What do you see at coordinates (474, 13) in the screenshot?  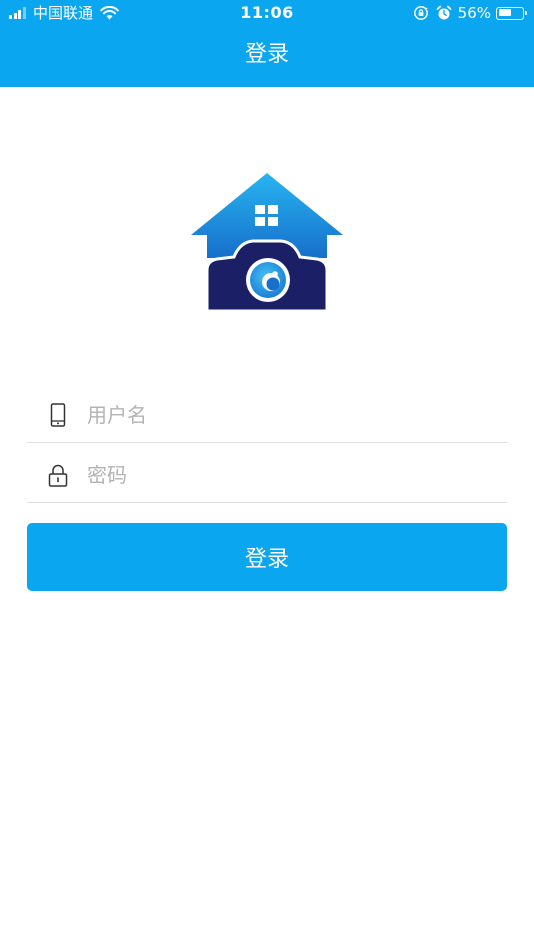 I see `battery-percent: 56%` at bounding box center [474, 13].